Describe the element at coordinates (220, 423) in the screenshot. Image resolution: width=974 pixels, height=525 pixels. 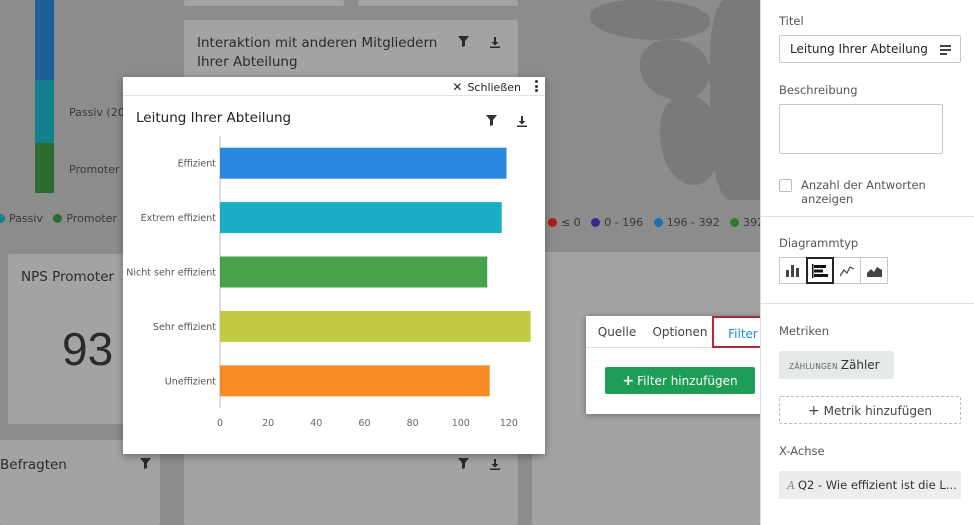
I see `x-tick-label: 0` at that location.